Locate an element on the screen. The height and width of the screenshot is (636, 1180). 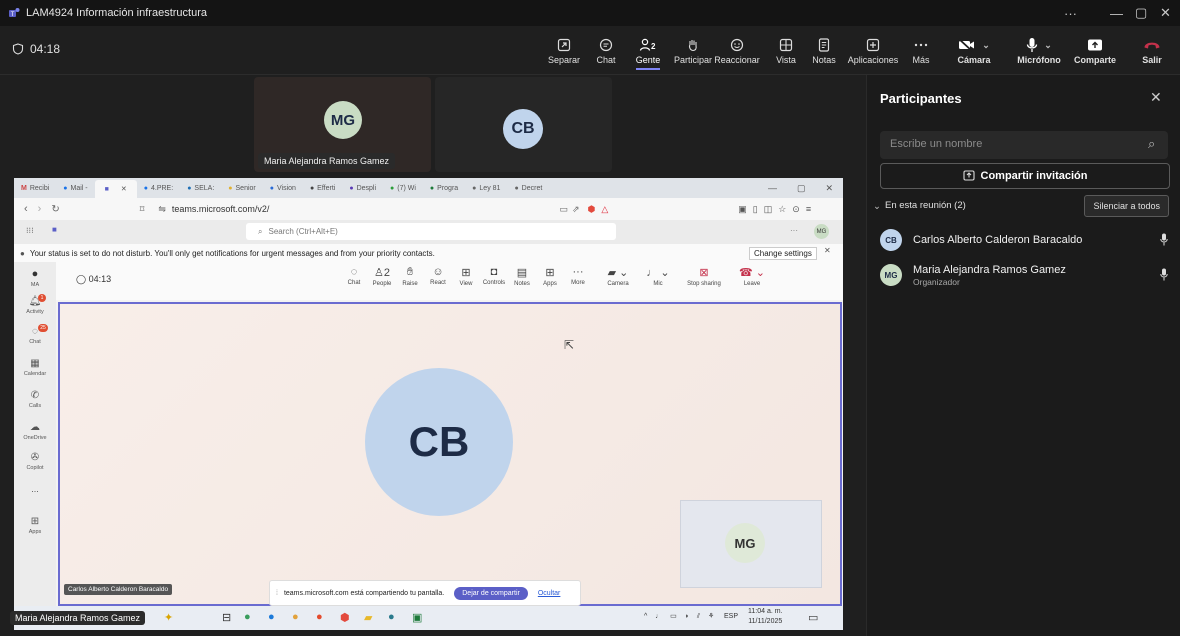
inner-more-button: ··· More is located at coordinates (578, 276).